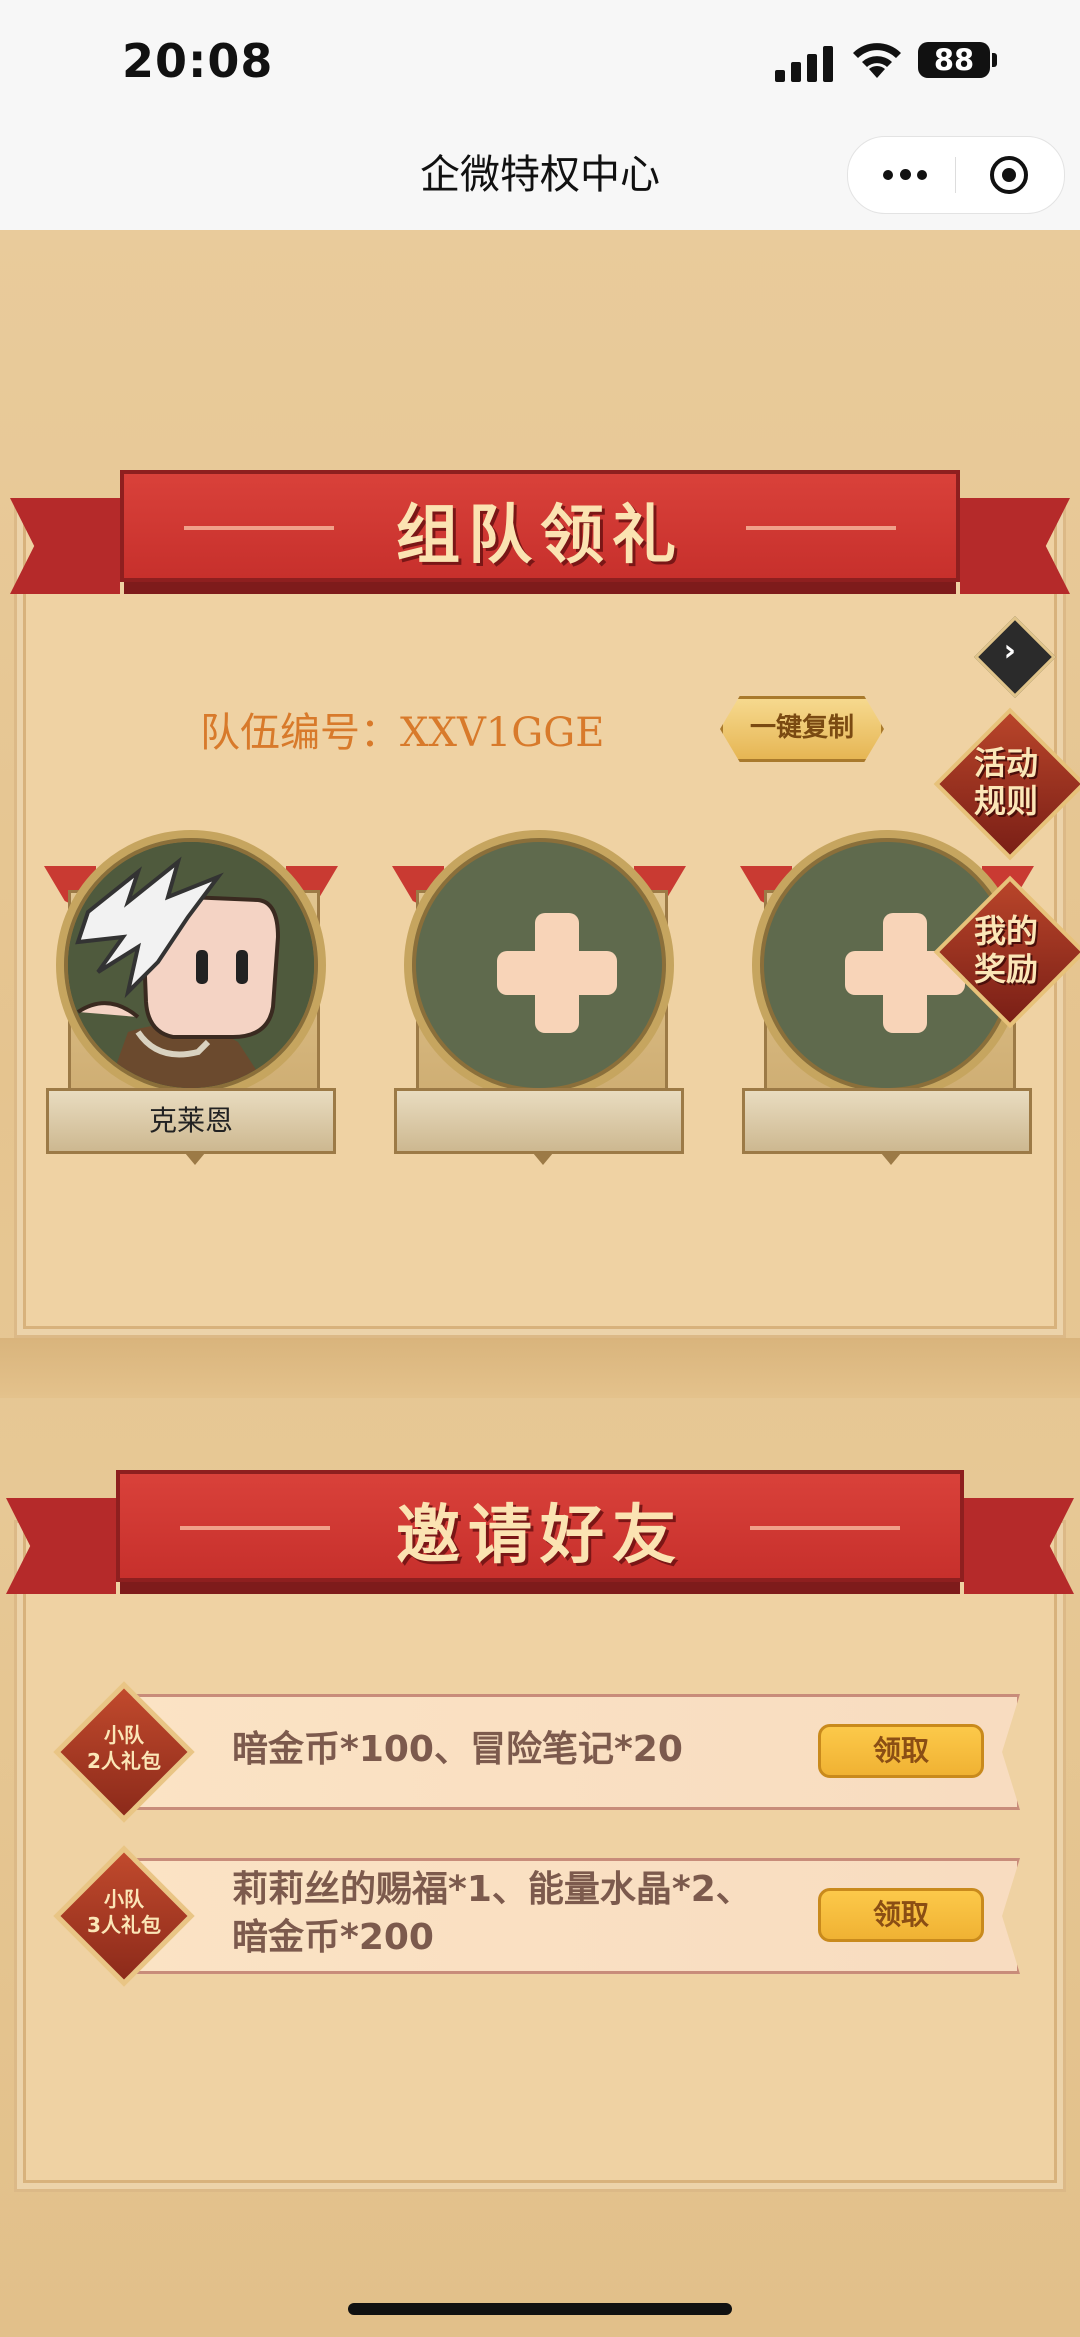 This screenshot has width=1080, height=2337. What do you see at coordinates (877, 60) in the screenshot?
I see `wifi-icon` at bounding box center [877, 60].